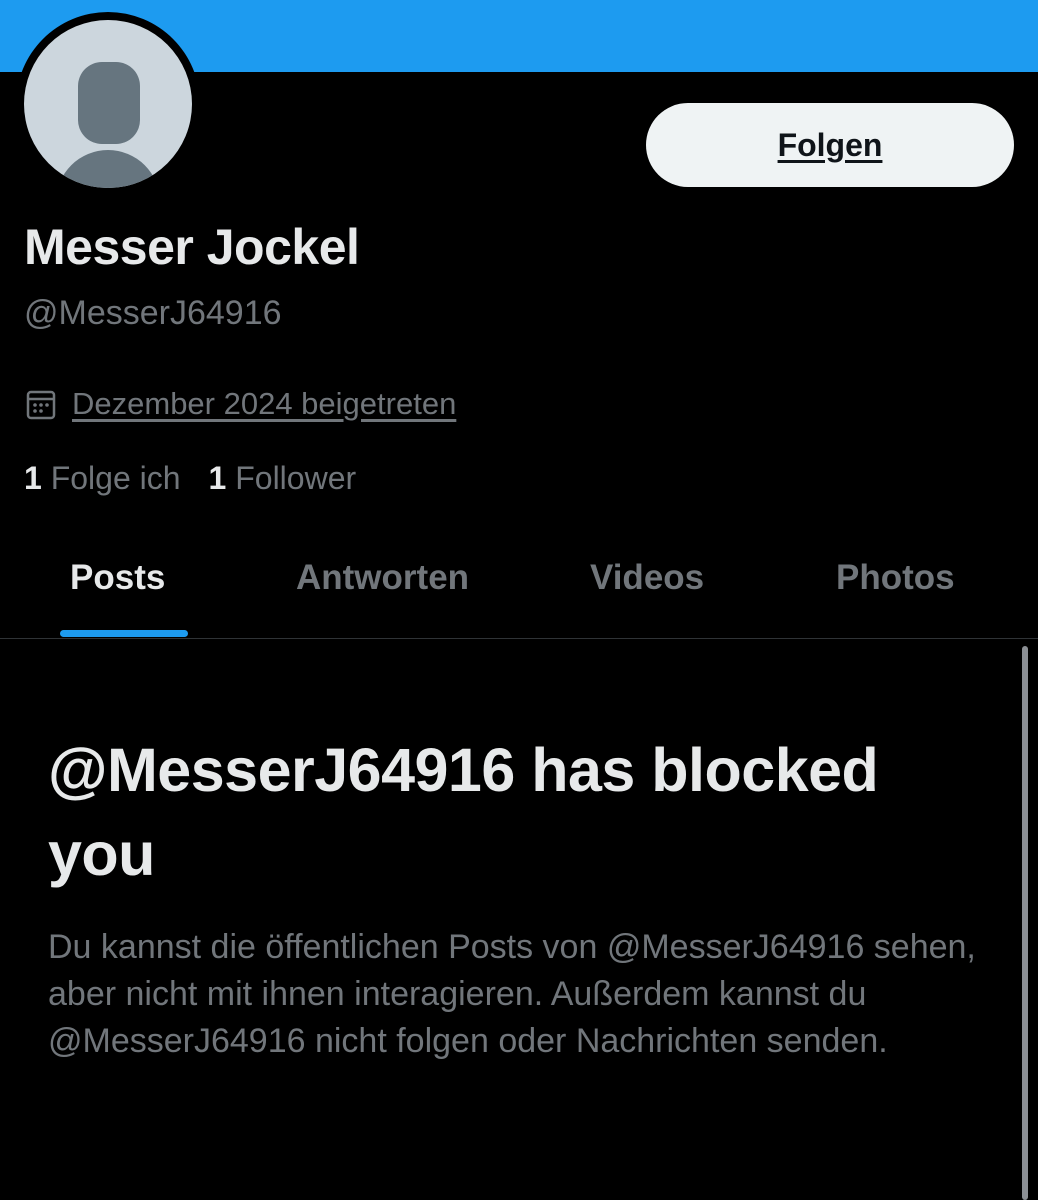  Describe the element at coordinates (41, 404) in the screenshot. I see `calendar-icon` at that location.